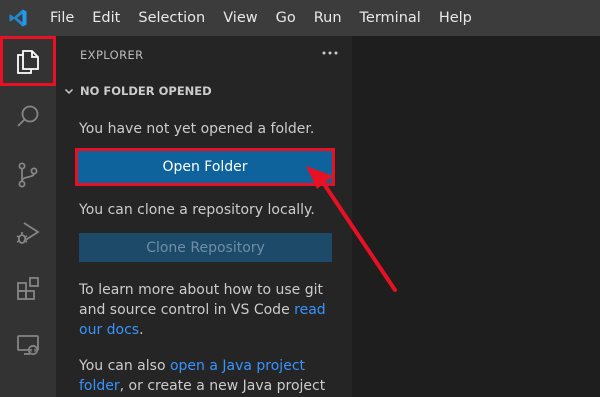 This screenshot has height=397, width=600. Describe the element at coordinates (205, 167) in the screenshot. I see `open-folder-button: Open Folder` at that location.